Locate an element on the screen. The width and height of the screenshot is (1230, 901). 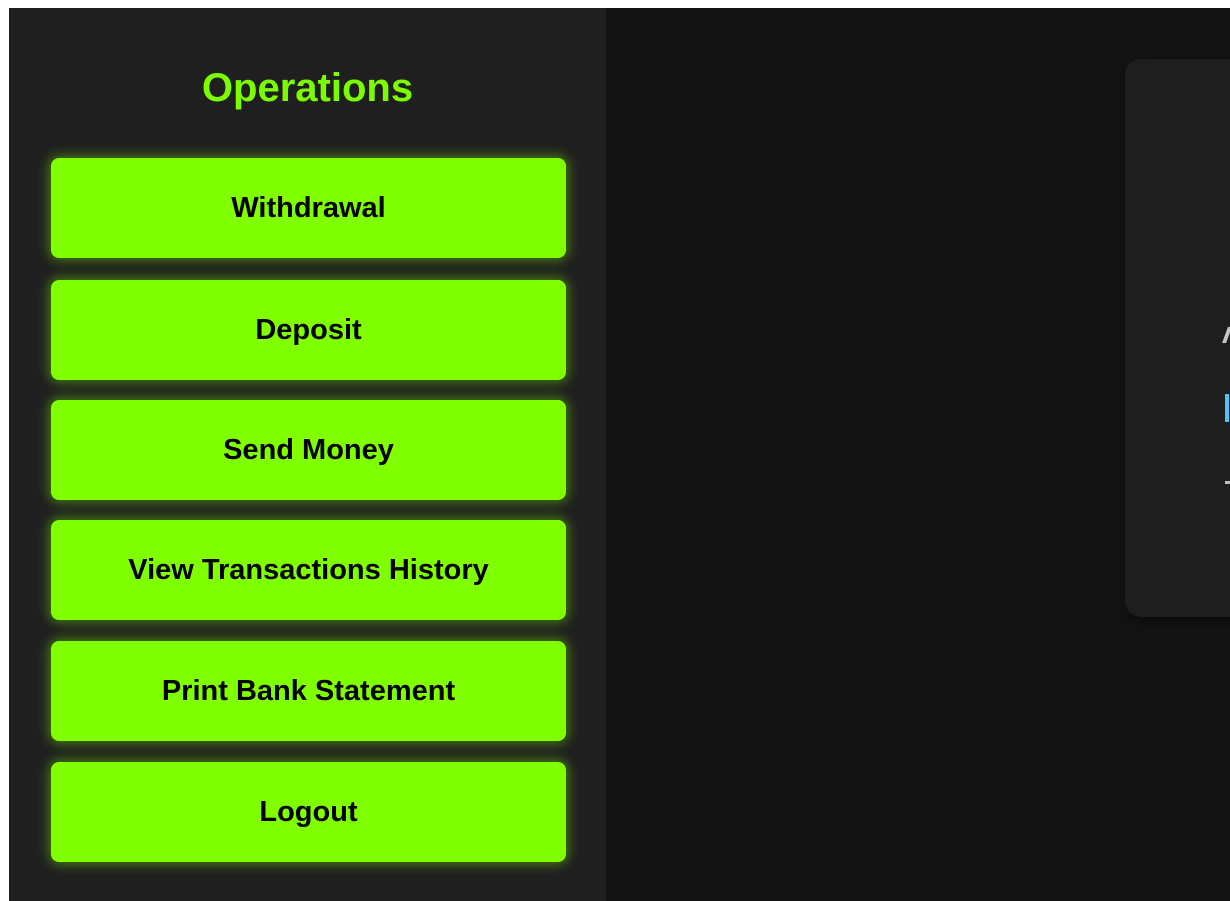
sidebar-title: Operations is located at coordinates (307, 88).